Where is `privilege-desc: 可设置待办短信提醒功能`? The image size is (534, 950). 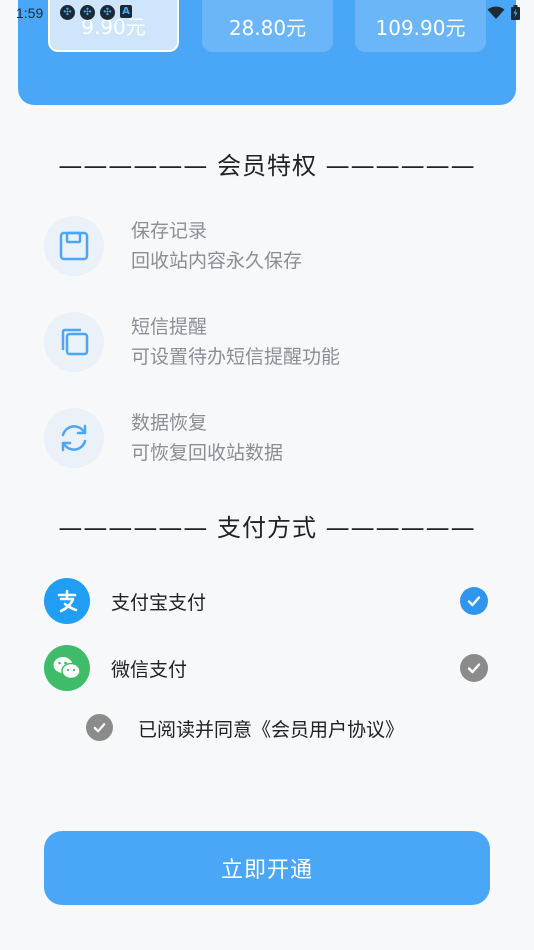
privilege-desc: 可设置待办短信提醒功能 is located at coordinates (236, 357).